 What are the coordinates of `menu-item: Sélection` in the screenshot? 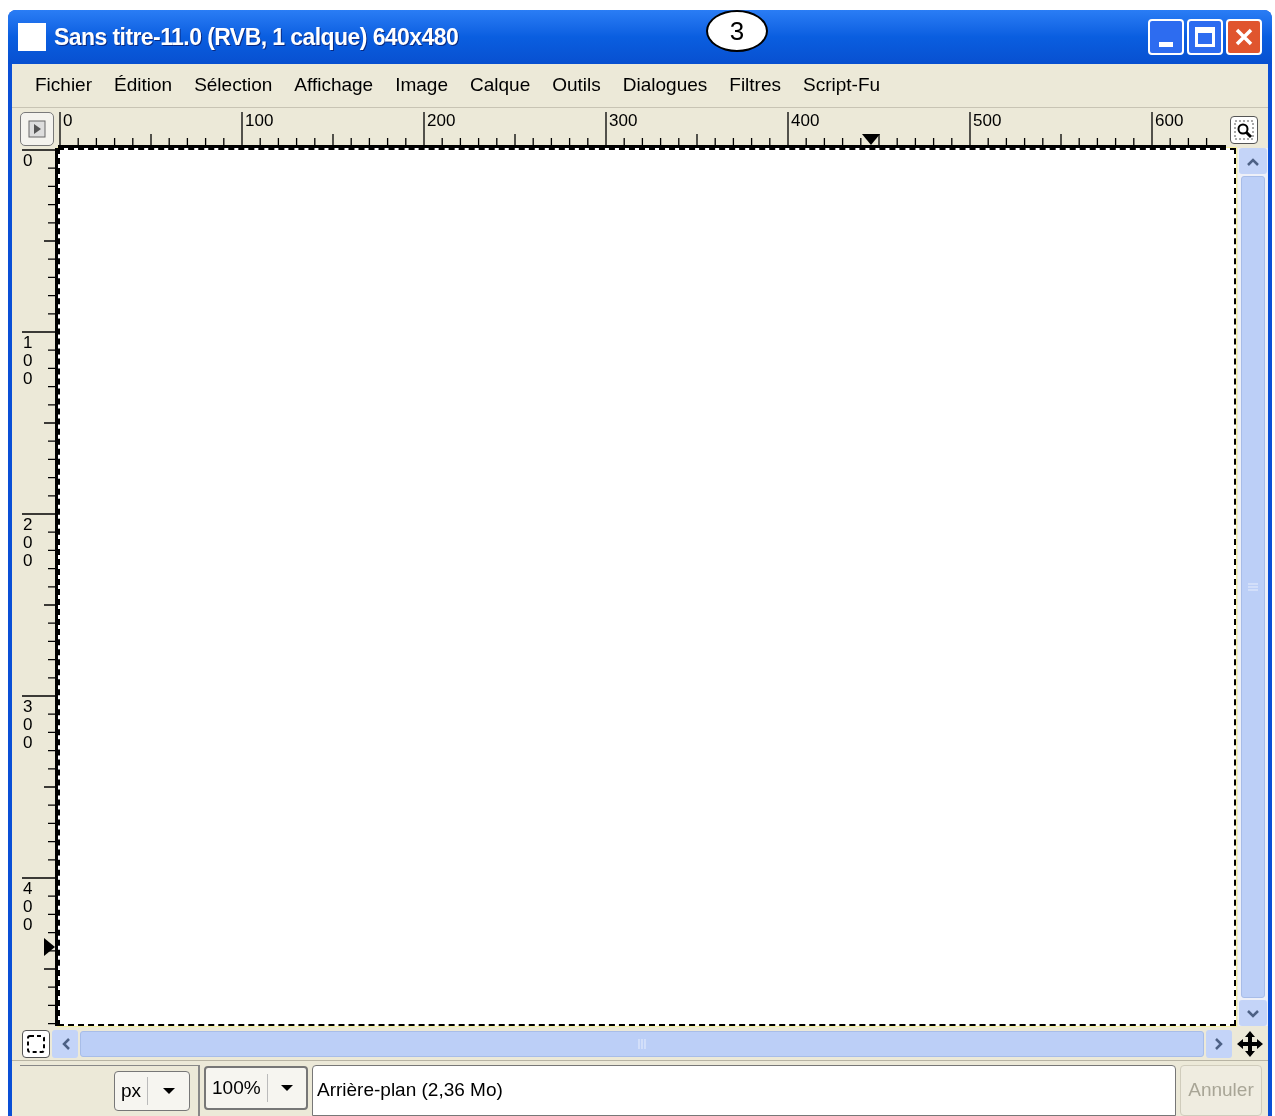 It's located at (233, 85).